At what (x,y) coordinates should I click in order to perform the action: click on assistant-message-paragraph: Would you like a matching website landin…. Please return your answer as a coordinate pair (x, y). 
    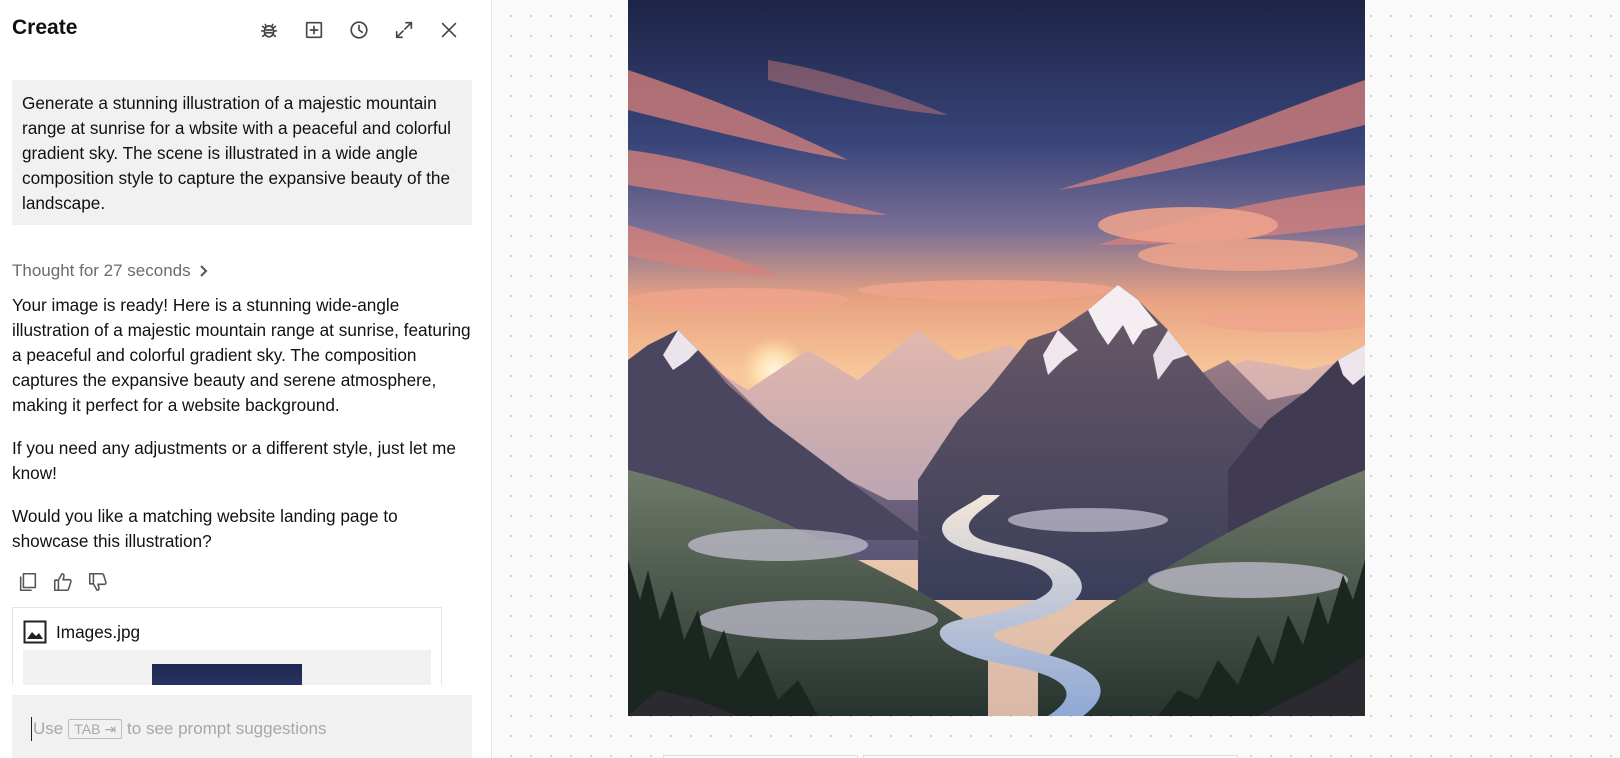
    Looking at the image, I should click on (205, 528).